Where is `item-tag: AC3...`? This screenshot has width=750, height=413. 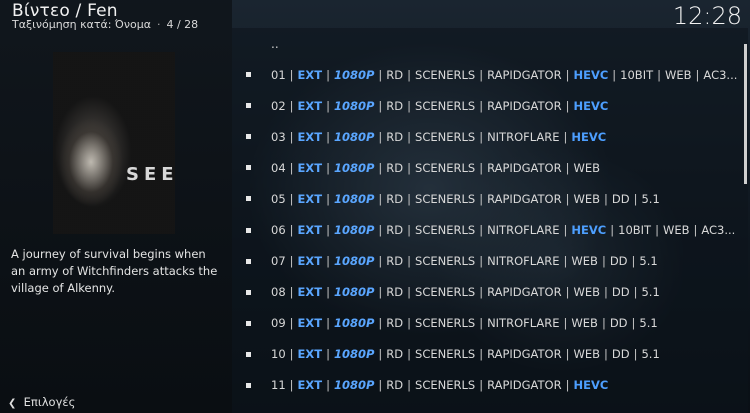
item-tag: AC3... is located at coordinates (720, 74).